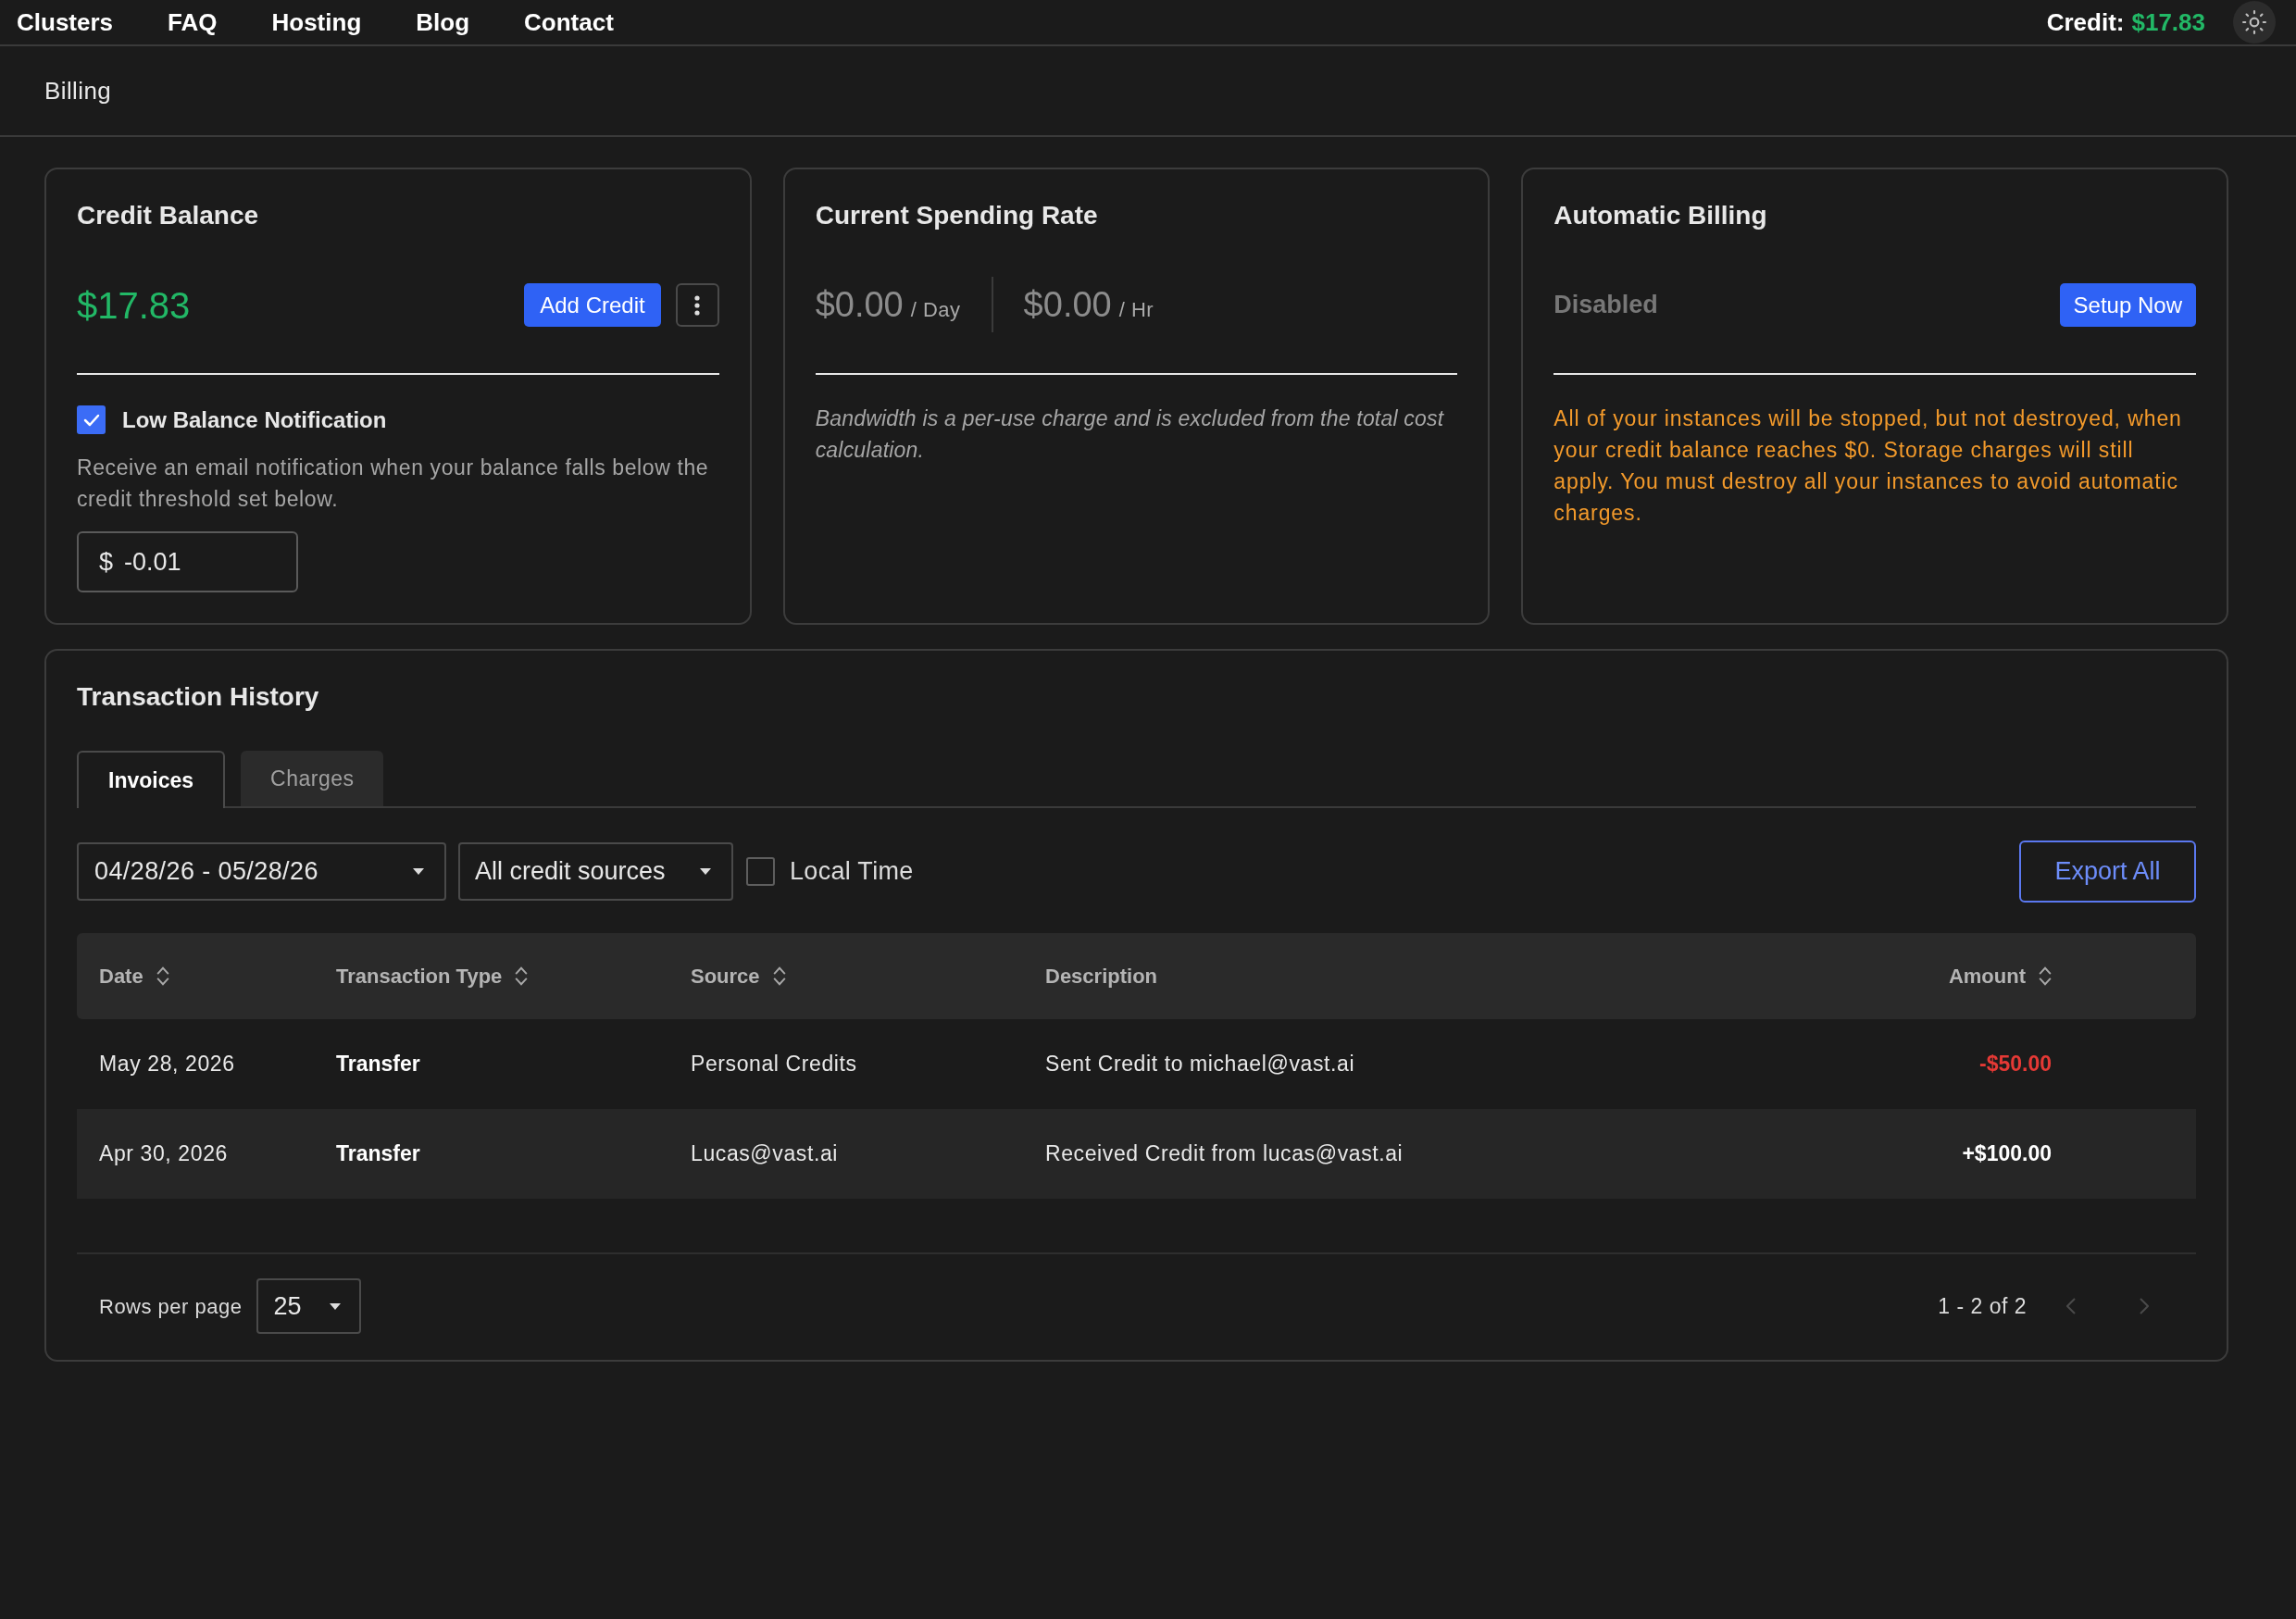 Image resolution: width=2296 pixels, height=1619 pixels. Describe the element at coordinates (1982, 1306) in the screenshot. I see `page-range: 1 - 2 of 2` at that location.